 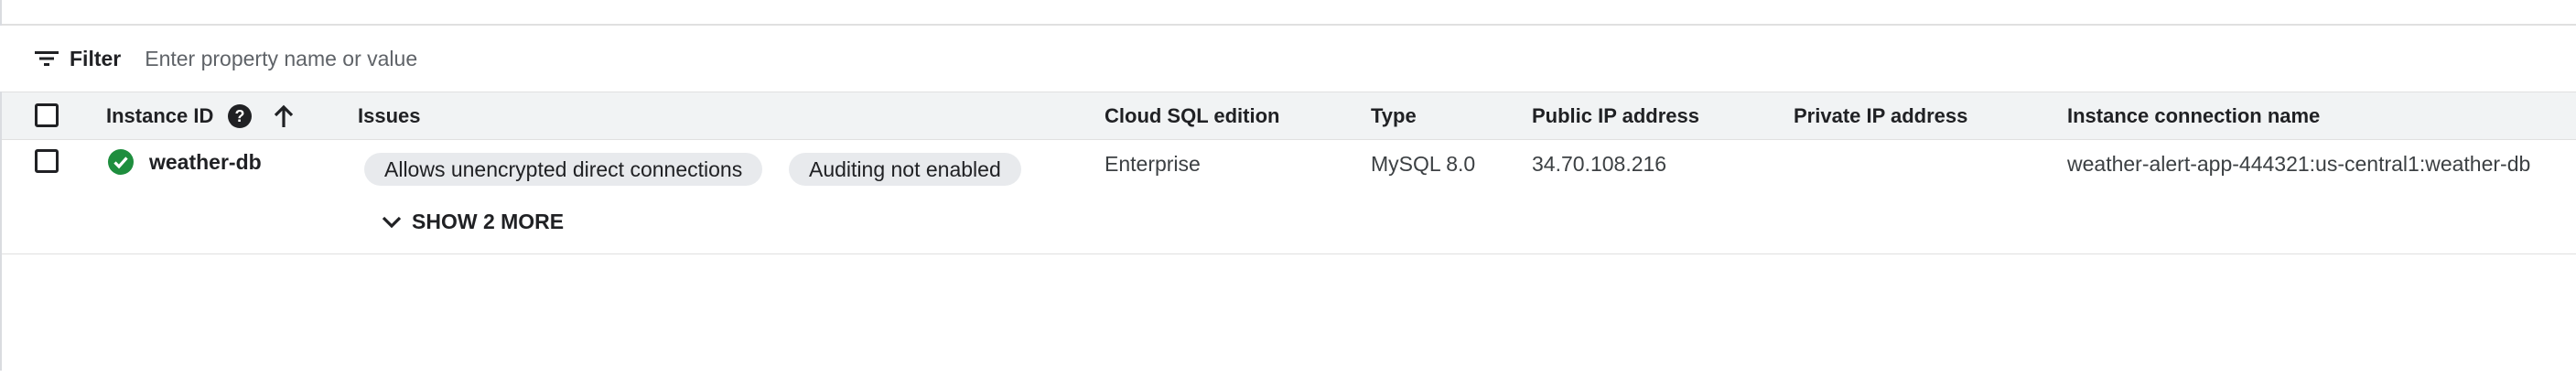 What do you see at coordinates (284, 116) in the screenshot?
I see `arrow-upward-icon` at bounding box center [284, 116].